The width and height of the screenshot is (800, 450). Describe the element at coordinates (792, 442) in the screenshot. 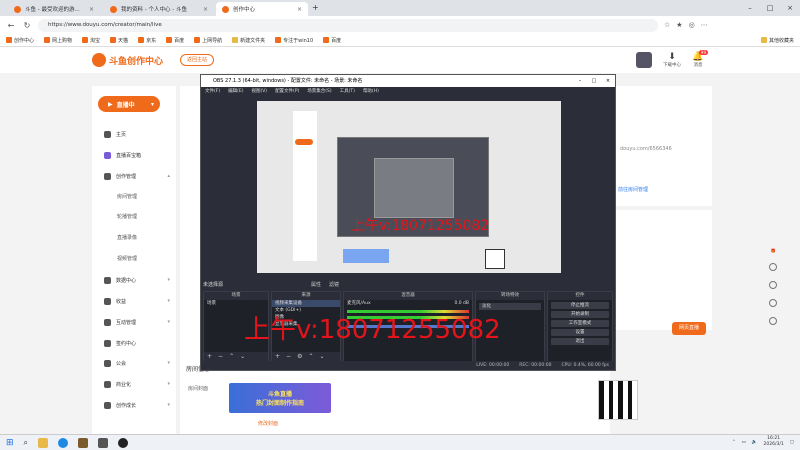

I see `notification-icon: ▢` at that location.